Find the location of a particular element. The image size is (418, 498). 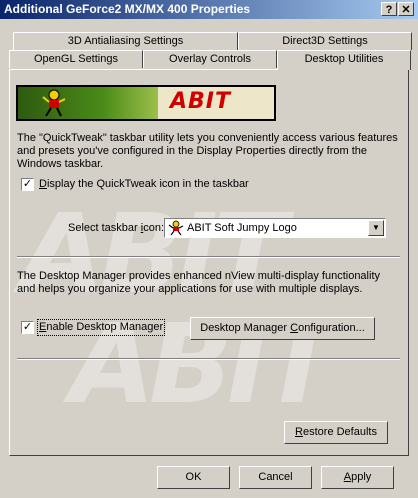

tab-opengl: OpenGL Settings is located at coordinates (76, 59).